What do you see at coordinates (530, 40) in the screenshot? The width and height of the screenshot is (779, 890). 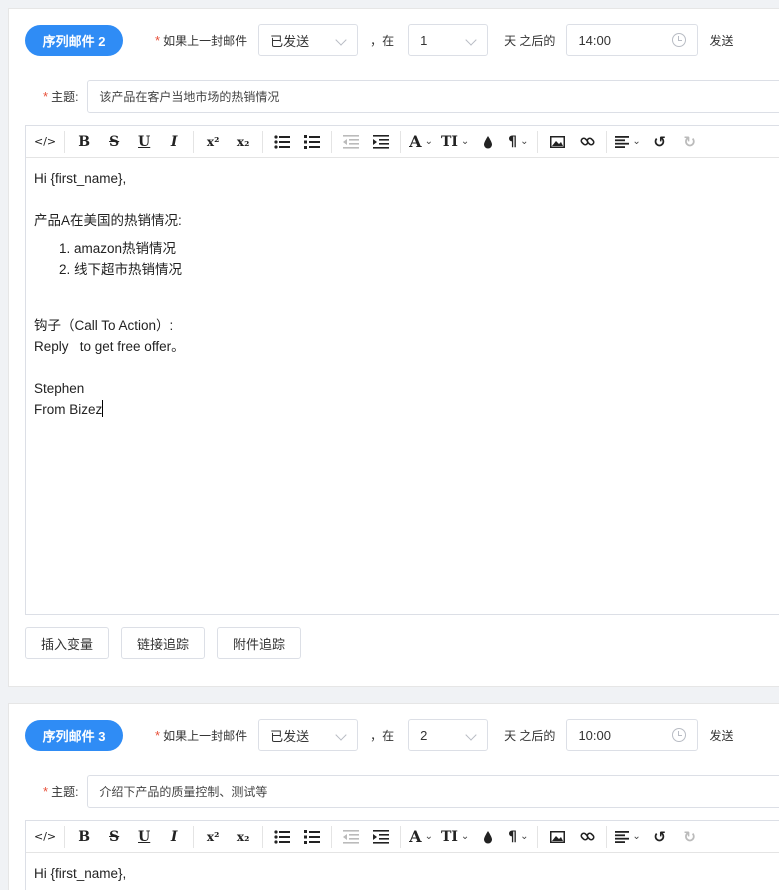 I see `days-after-label: 天 之后的` at bounding box center [530, 40].